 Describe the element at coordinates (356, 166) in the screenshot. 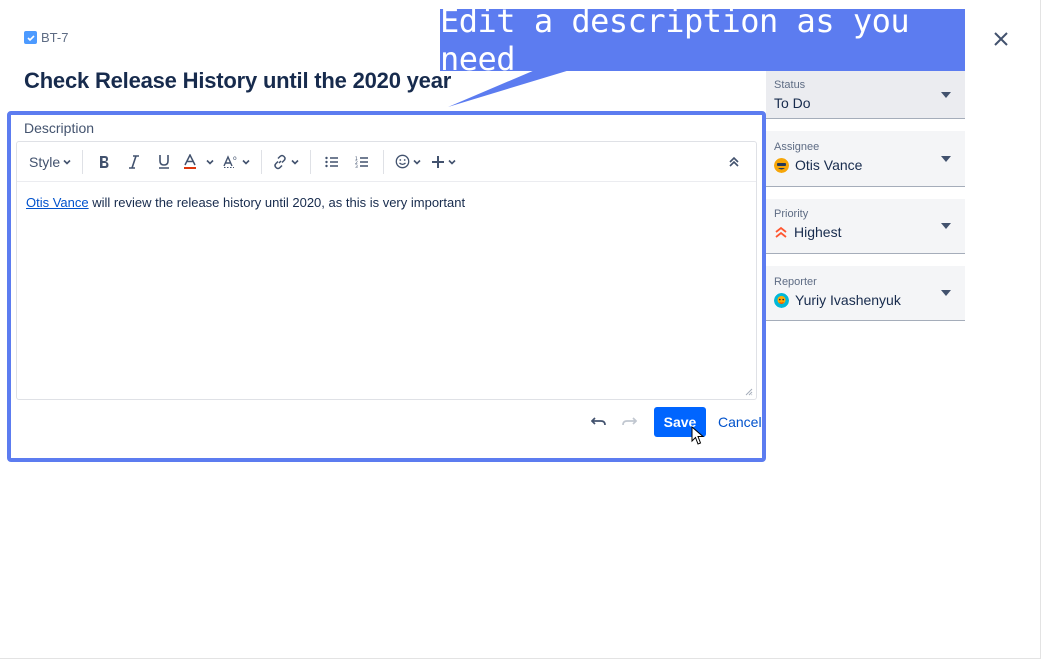

I see `svg-text: 3` at that location.